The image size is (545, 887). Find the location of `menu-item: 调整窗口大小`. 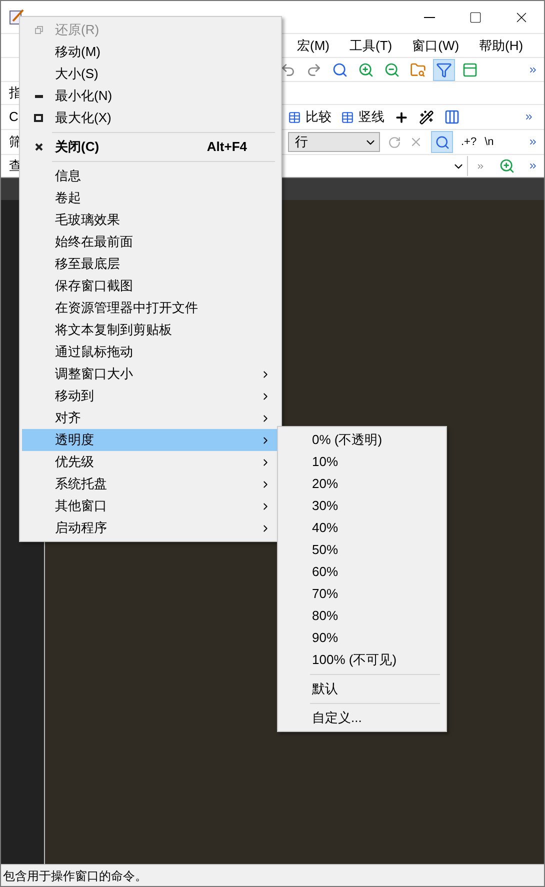

menu-item: 调整窗口大小 is located at coordinates (150, 374).